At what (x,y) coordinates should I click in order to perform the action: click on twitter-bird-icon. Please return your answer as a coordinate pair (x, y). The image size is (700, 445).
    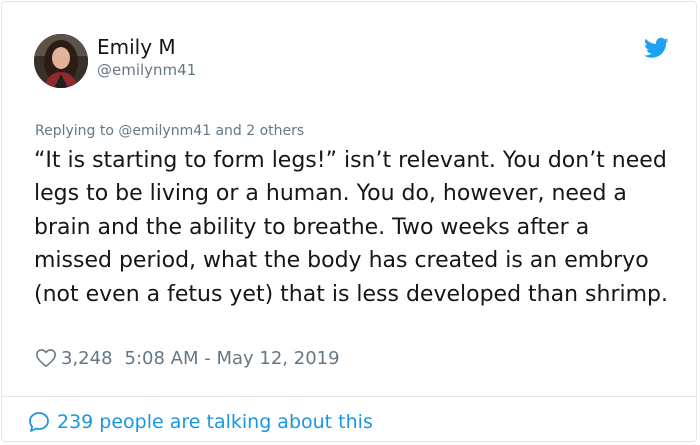
    Looking at the image, I should click on (656, 47).